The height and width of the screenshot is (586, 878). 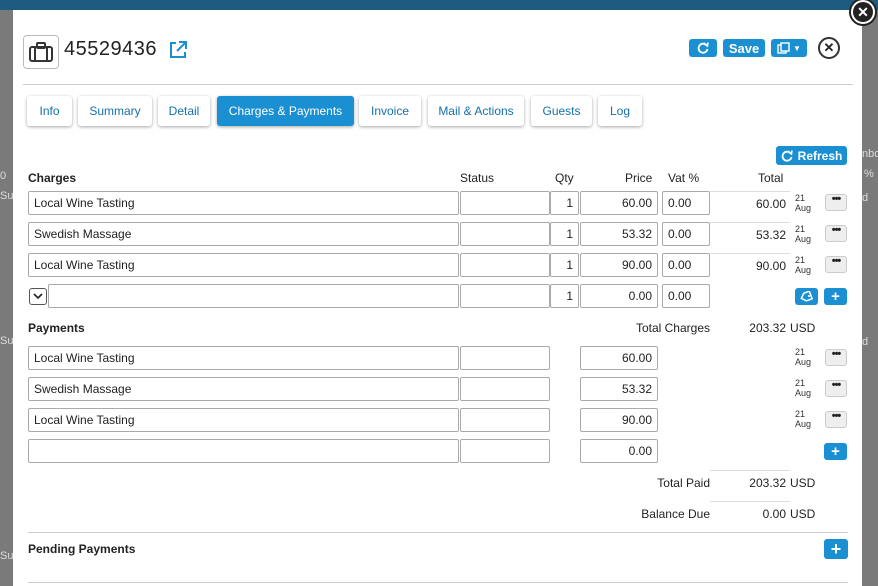 What do you see at coordinates (870, 298) in the screenshot?
I see `background-right-panel: nbo % d d` at bounding box center [870, 298].